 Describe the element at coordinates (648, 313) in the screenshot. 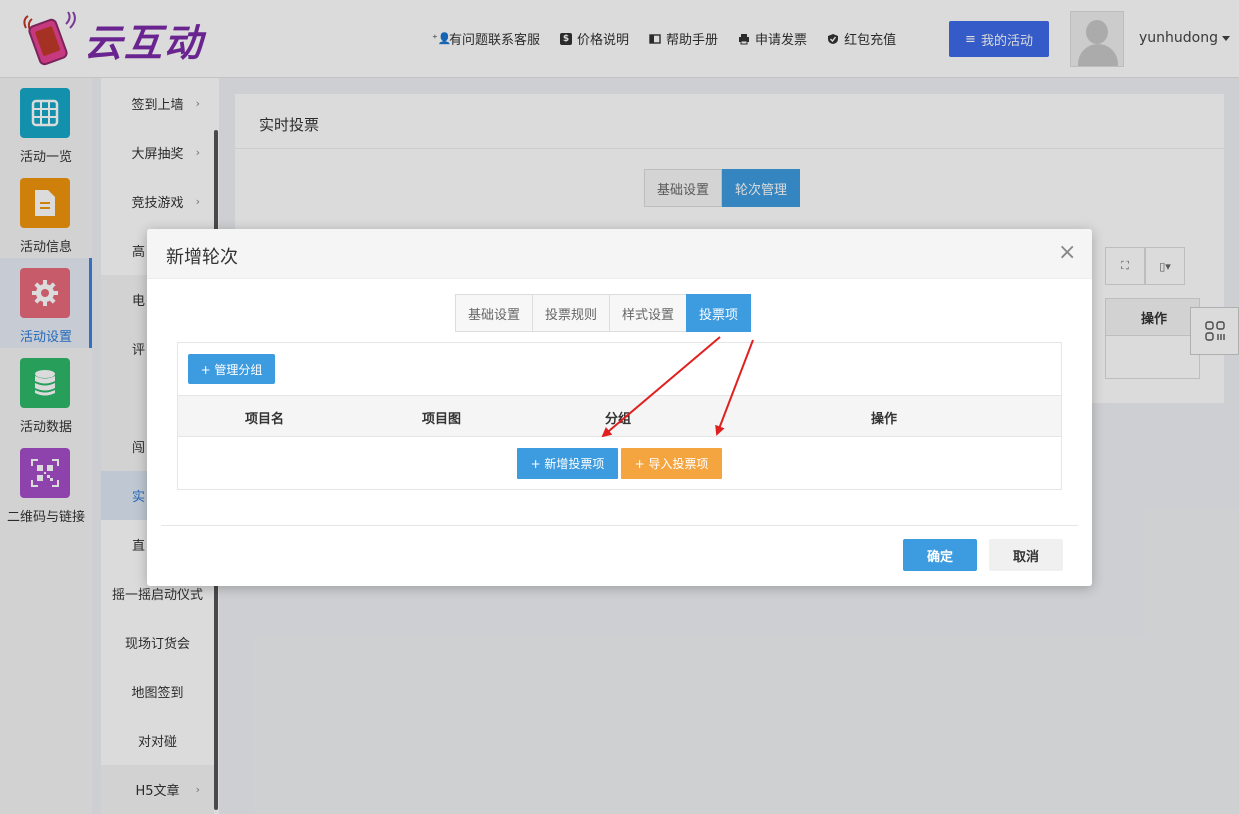

I see `tab-style-settings: 样式设置` at that location.